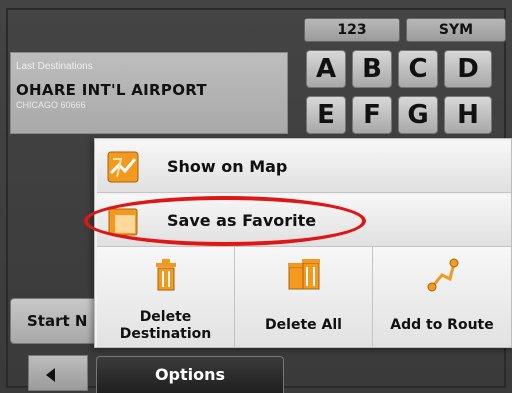  I want to click on route-icon, so click(443, 275).